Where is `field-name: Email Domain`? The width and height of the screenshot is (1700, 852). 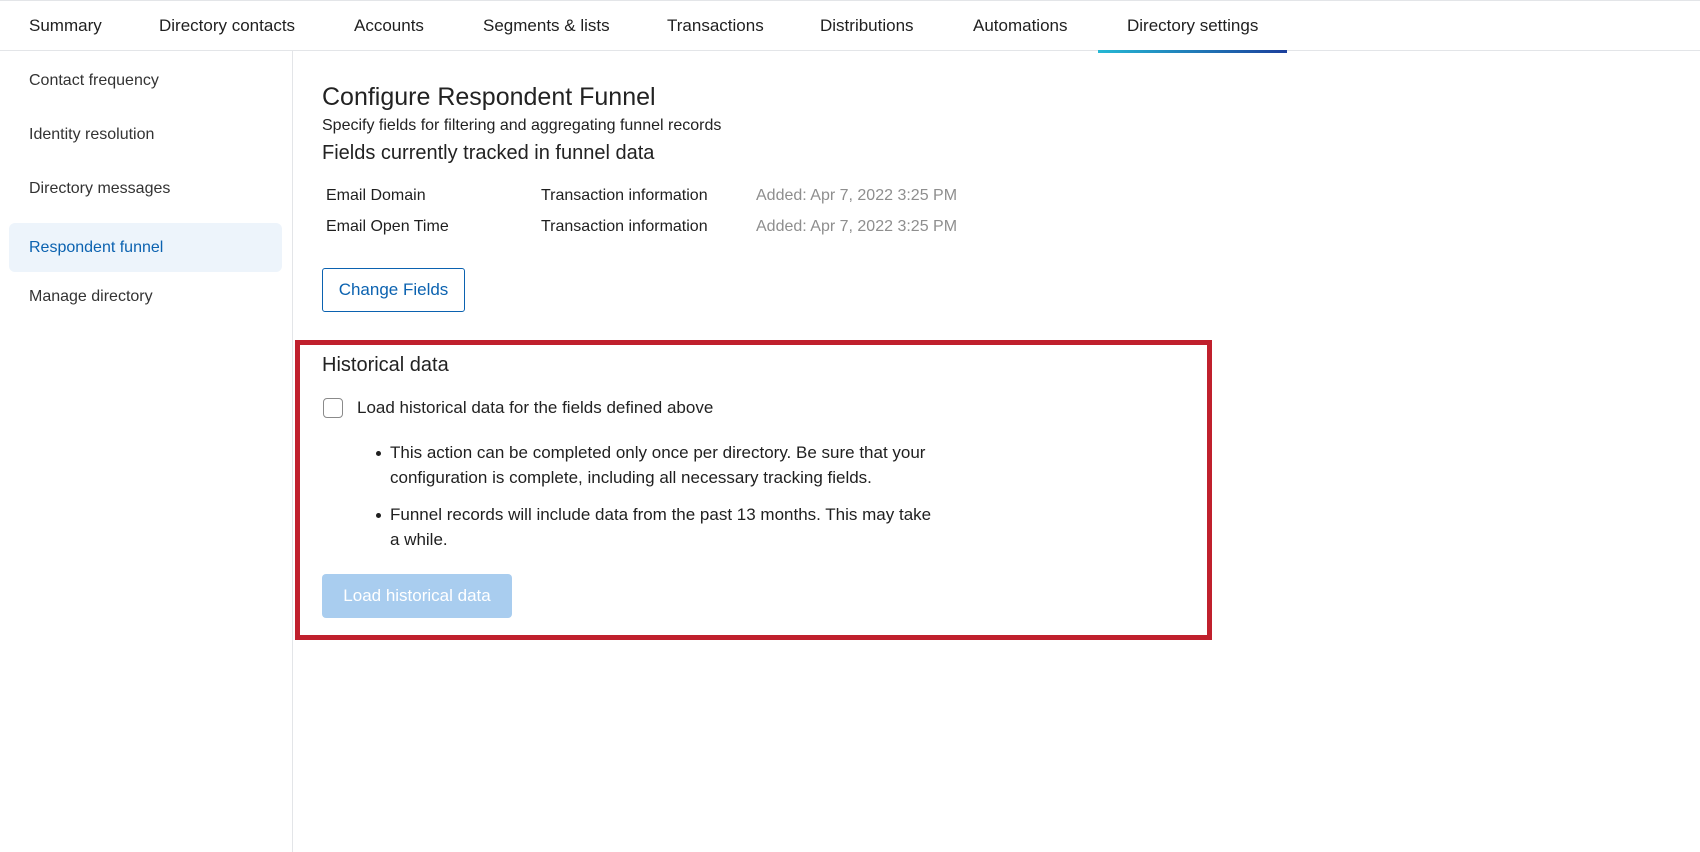
field-name: Email Domain is located at coordinates (376, 195).